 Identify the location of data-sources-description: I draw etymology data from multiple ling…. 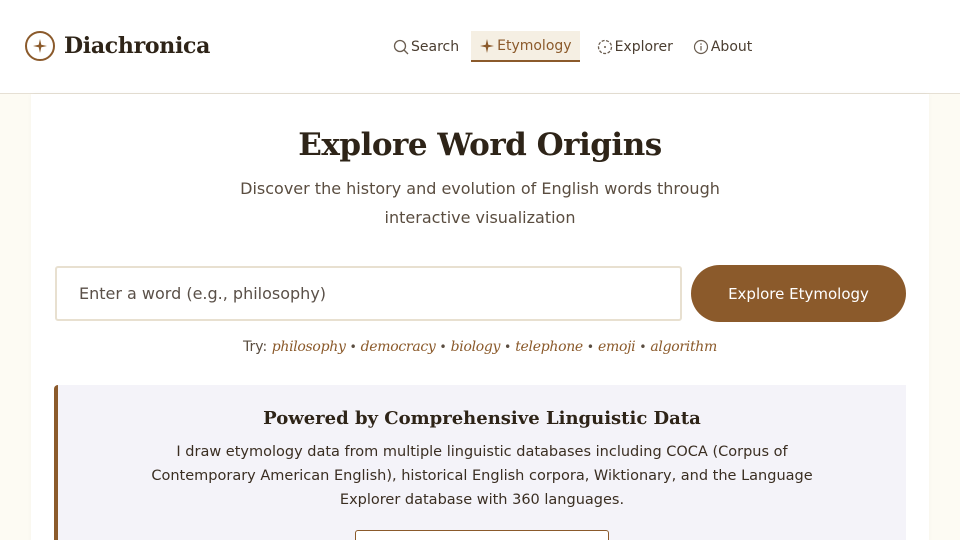
(482, 476).